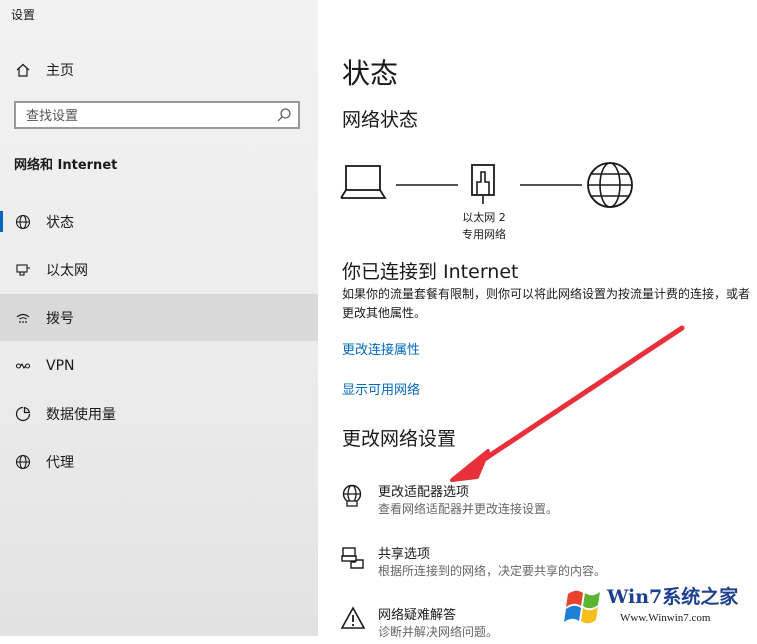  Describe the element at coordinates (399, 439) in the screenshot. I see `change-network-settings-heading: 更改网络设置` at that location.